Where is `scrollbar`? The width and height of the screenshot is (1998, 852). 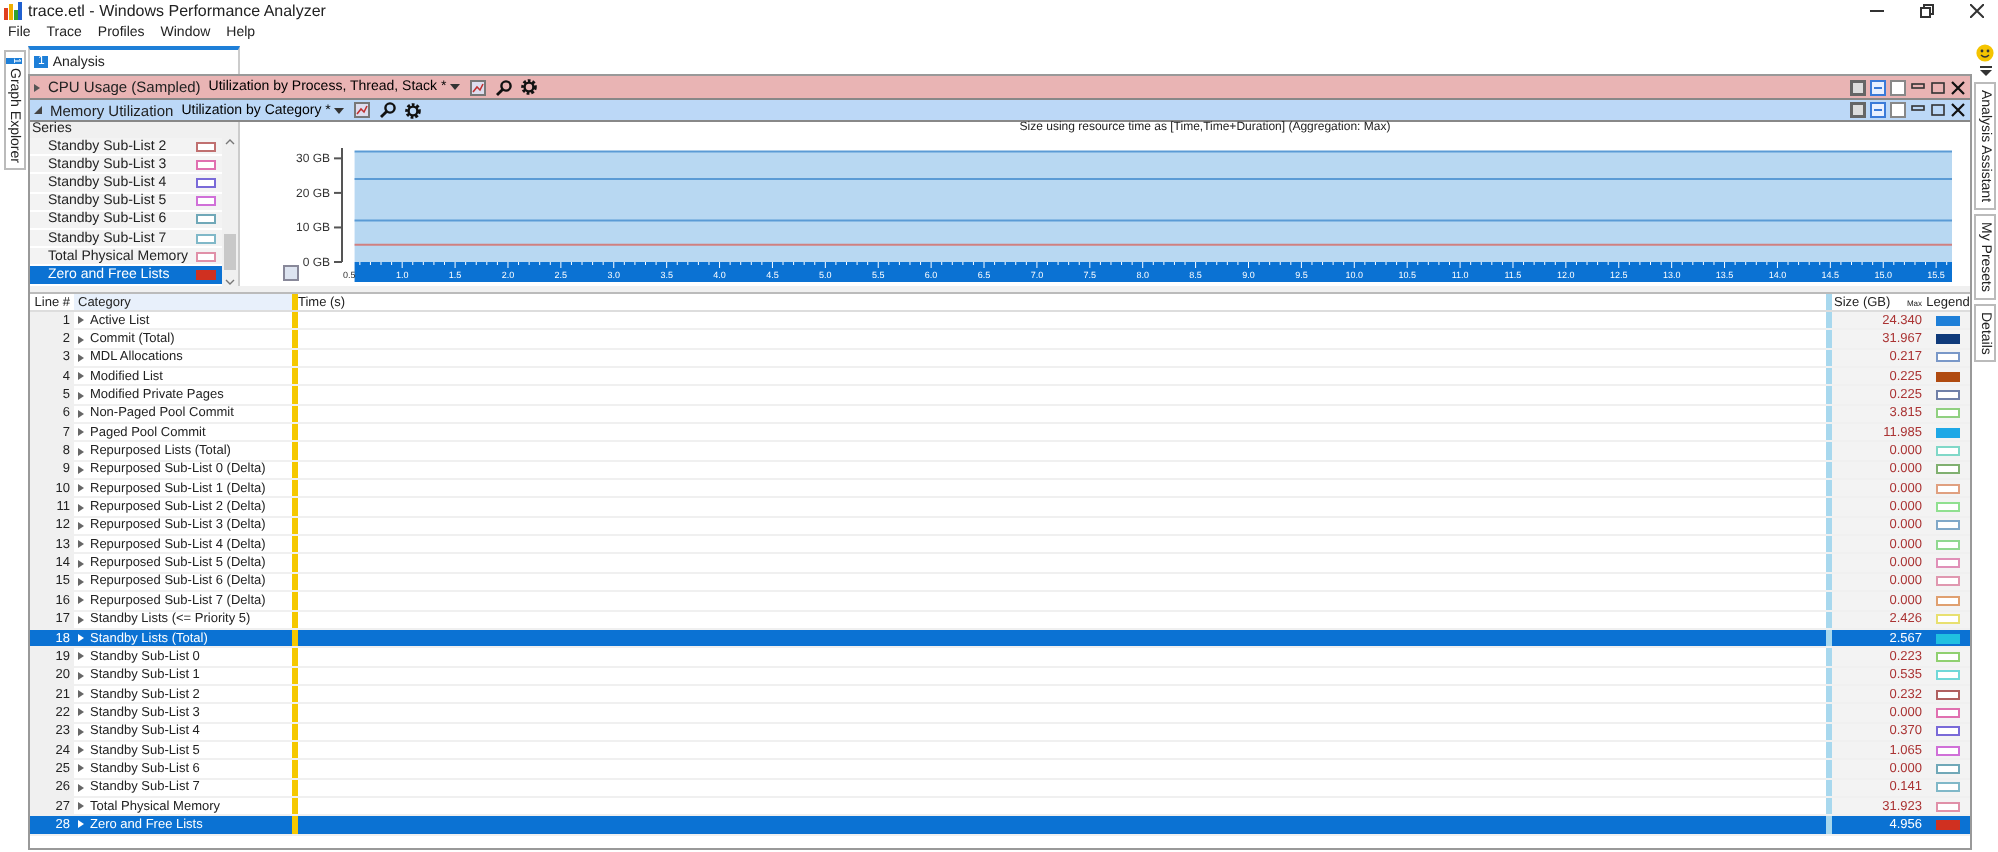
scrollbar is located at coordinates (230, 212).